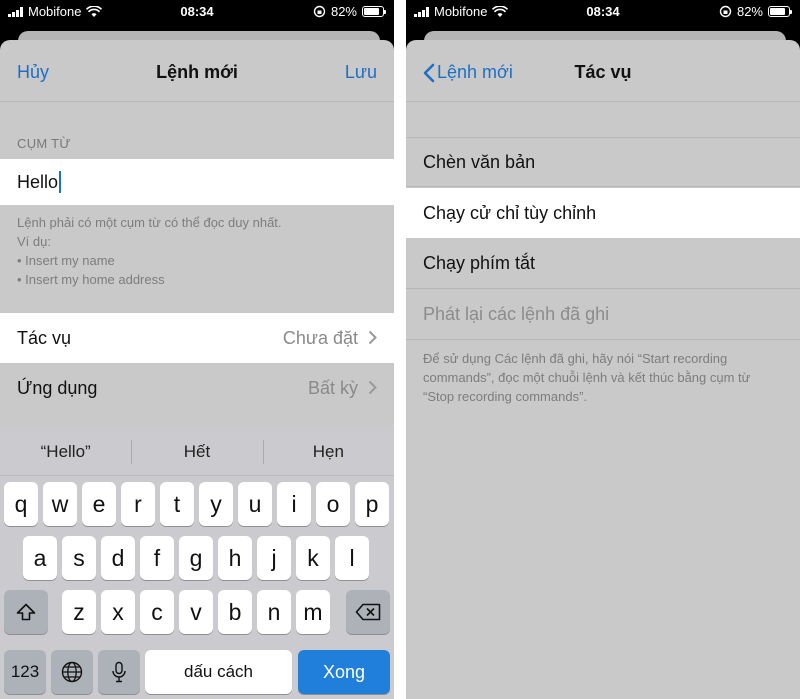  What do you see at coordinates (157, 558) in the screenshot?
I see `key-f: f` at bounding box center [157, 558].